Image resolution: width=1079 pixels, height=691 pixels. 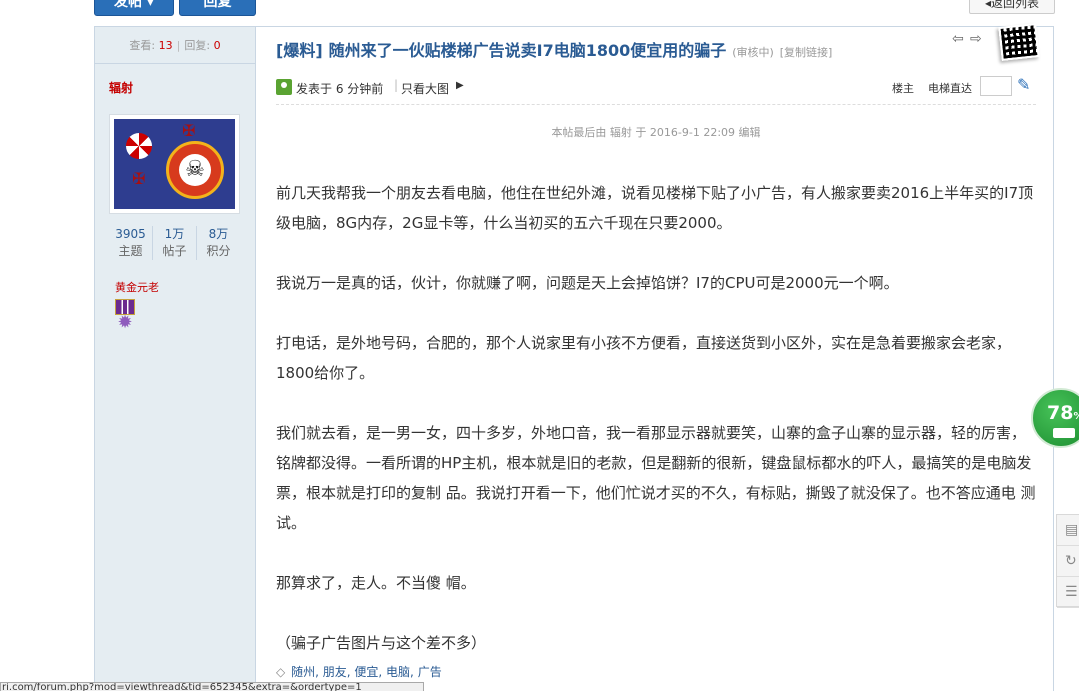 What do you see at coordinates (381, 643) in the screenshot?
I see `post-paragraph: （骗子广告图片与这个差不多）` at bounding box center [381, 643].